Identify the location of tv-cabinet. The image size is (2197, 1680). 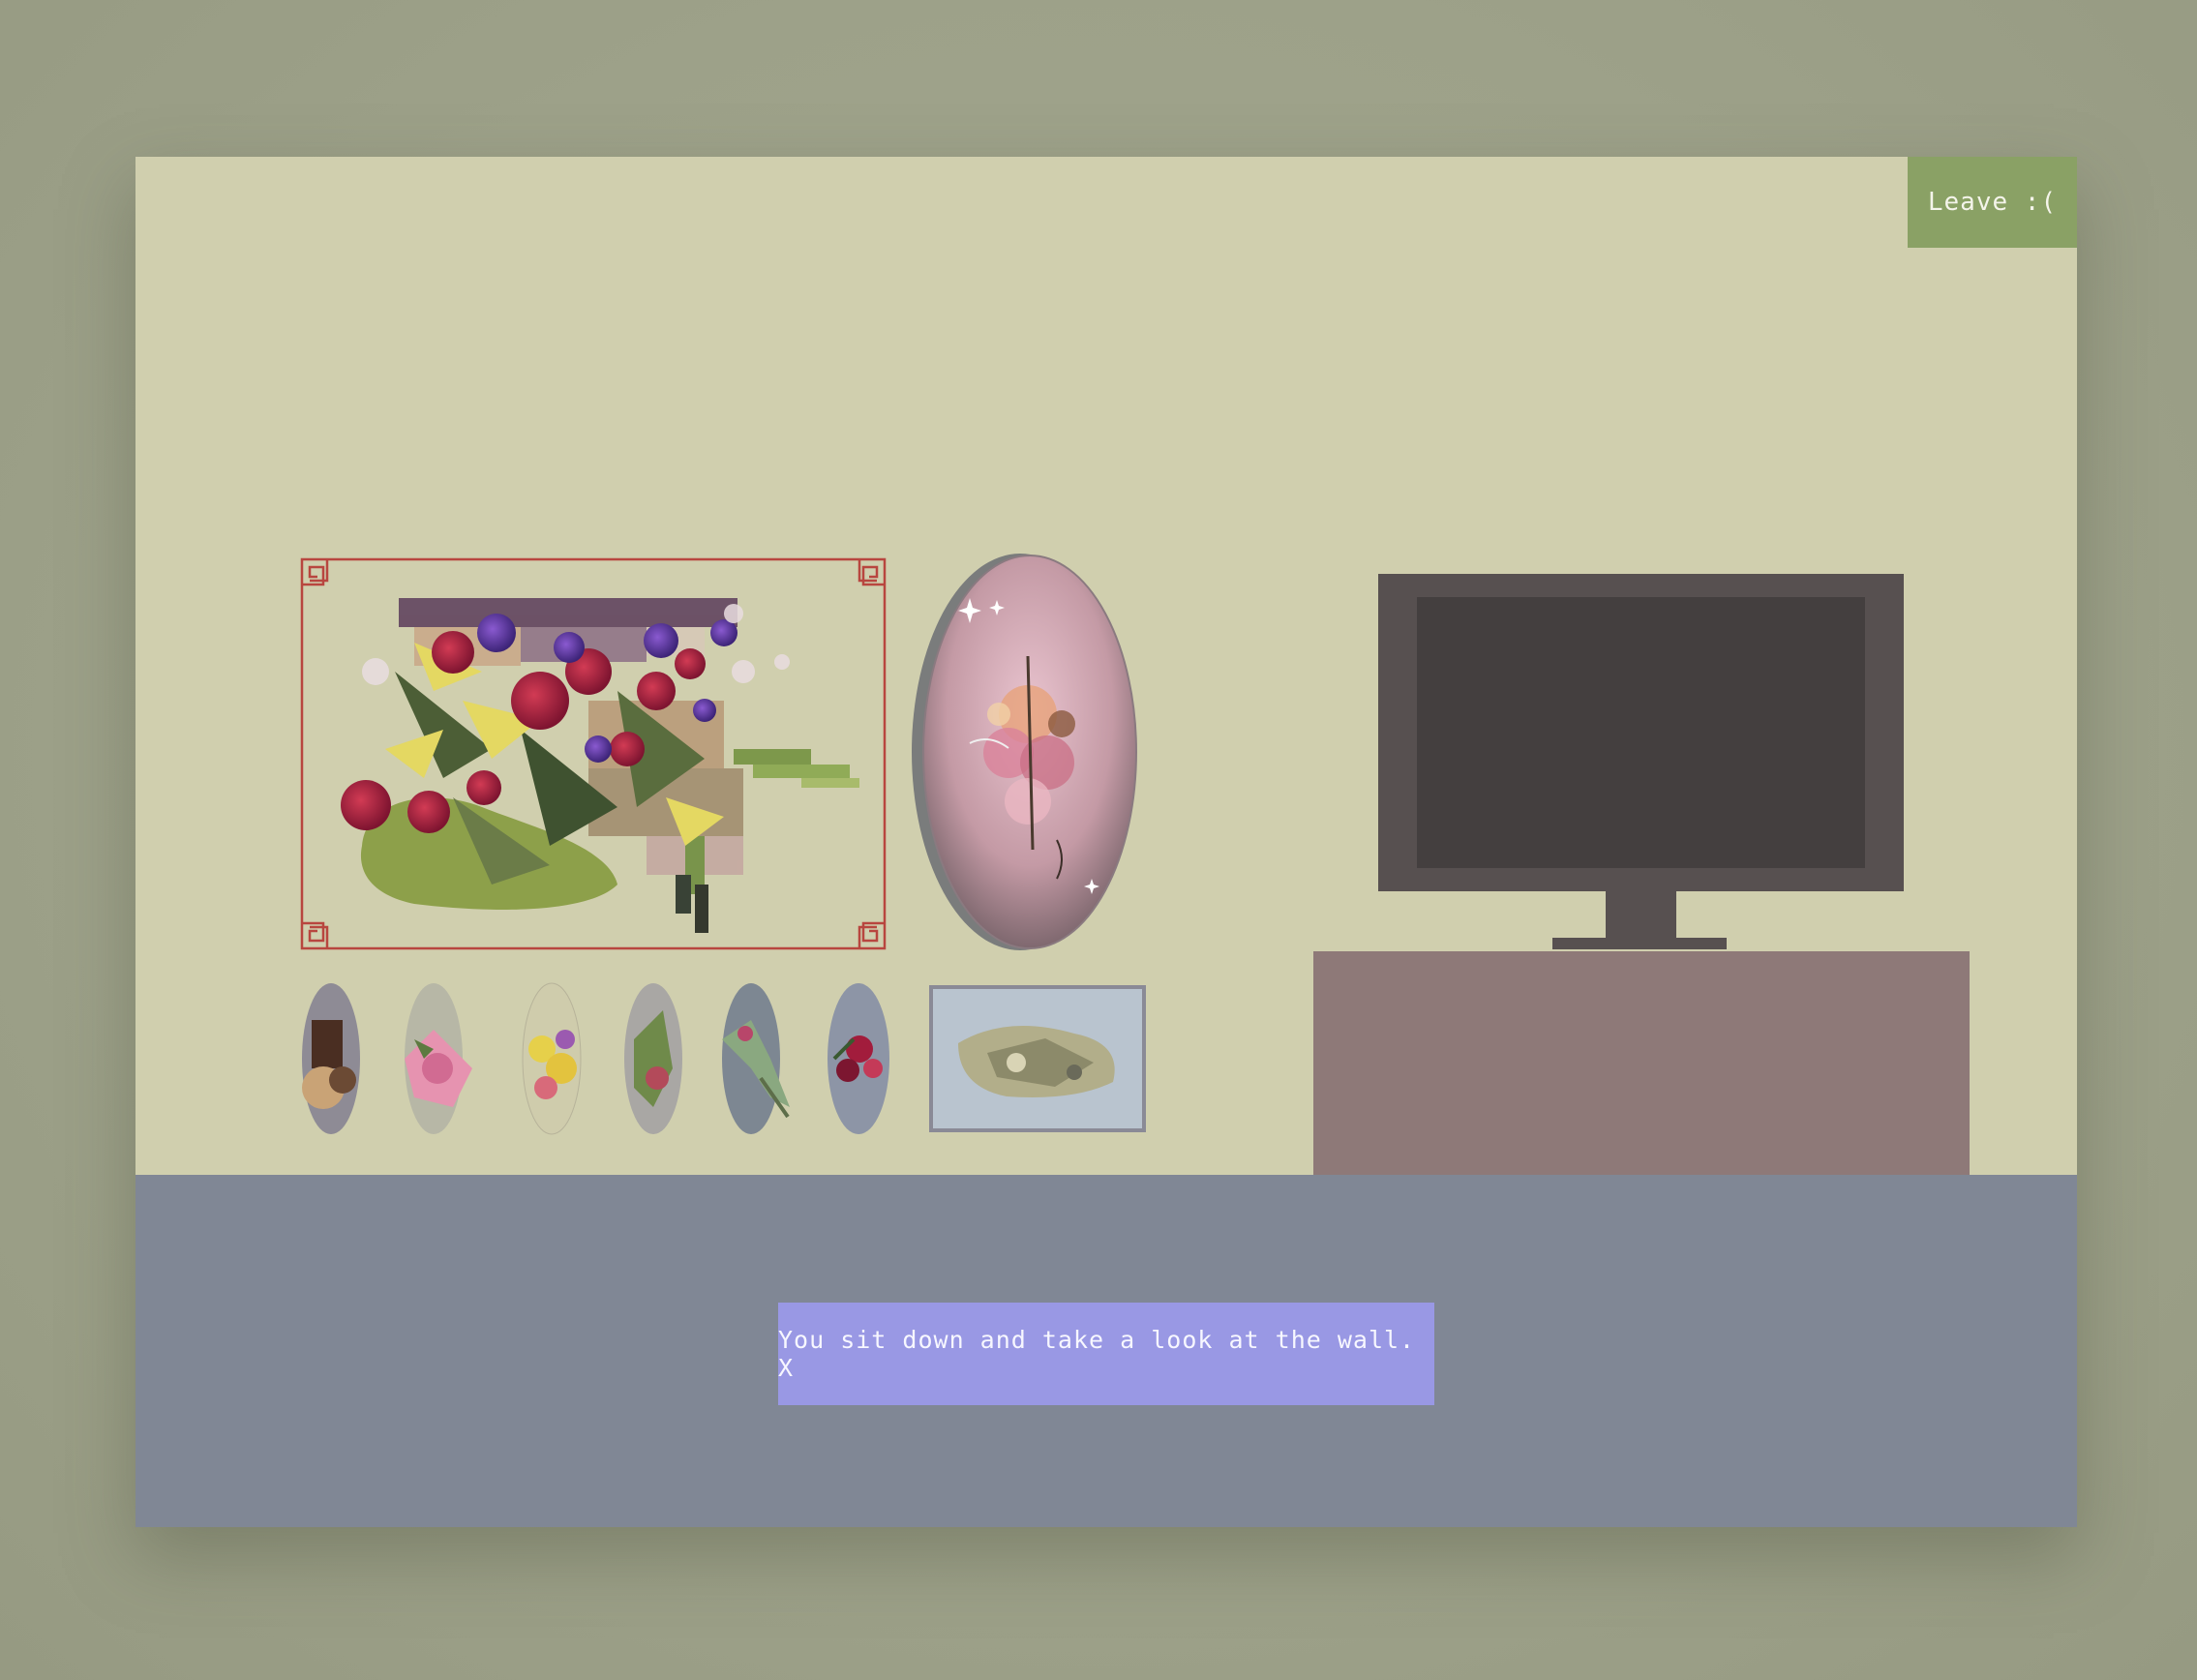
(1641, 1063).